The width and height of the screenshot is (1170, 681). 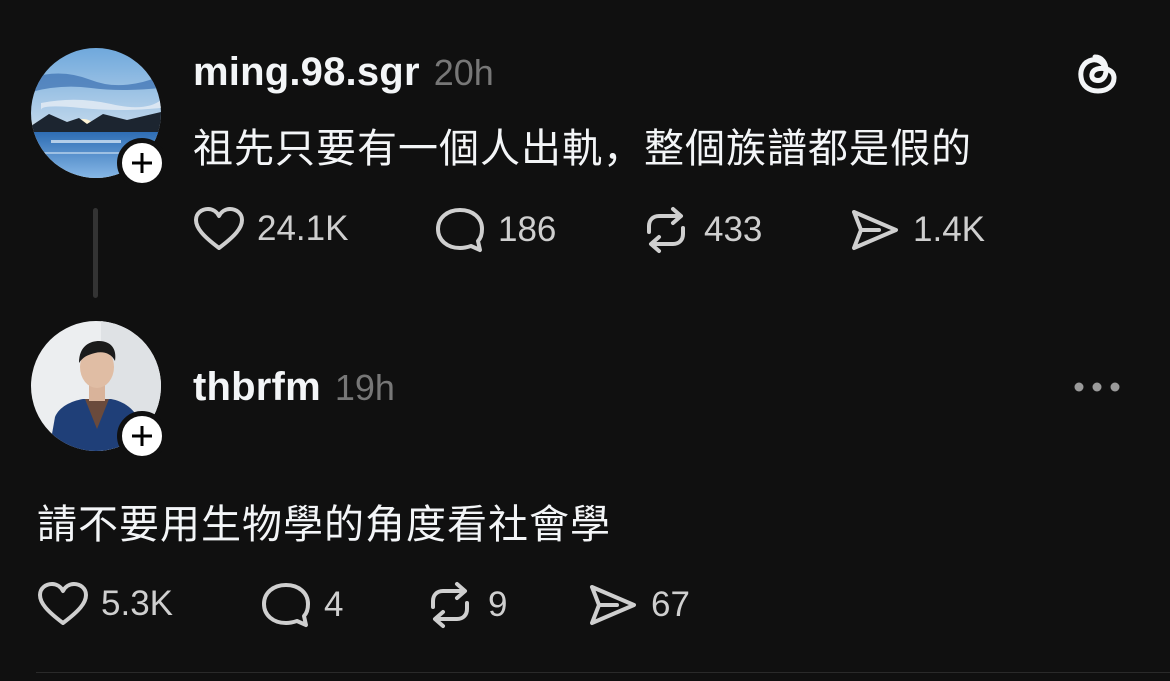 I want to click on share-count: 1.4K, so click(x=949, y=229).